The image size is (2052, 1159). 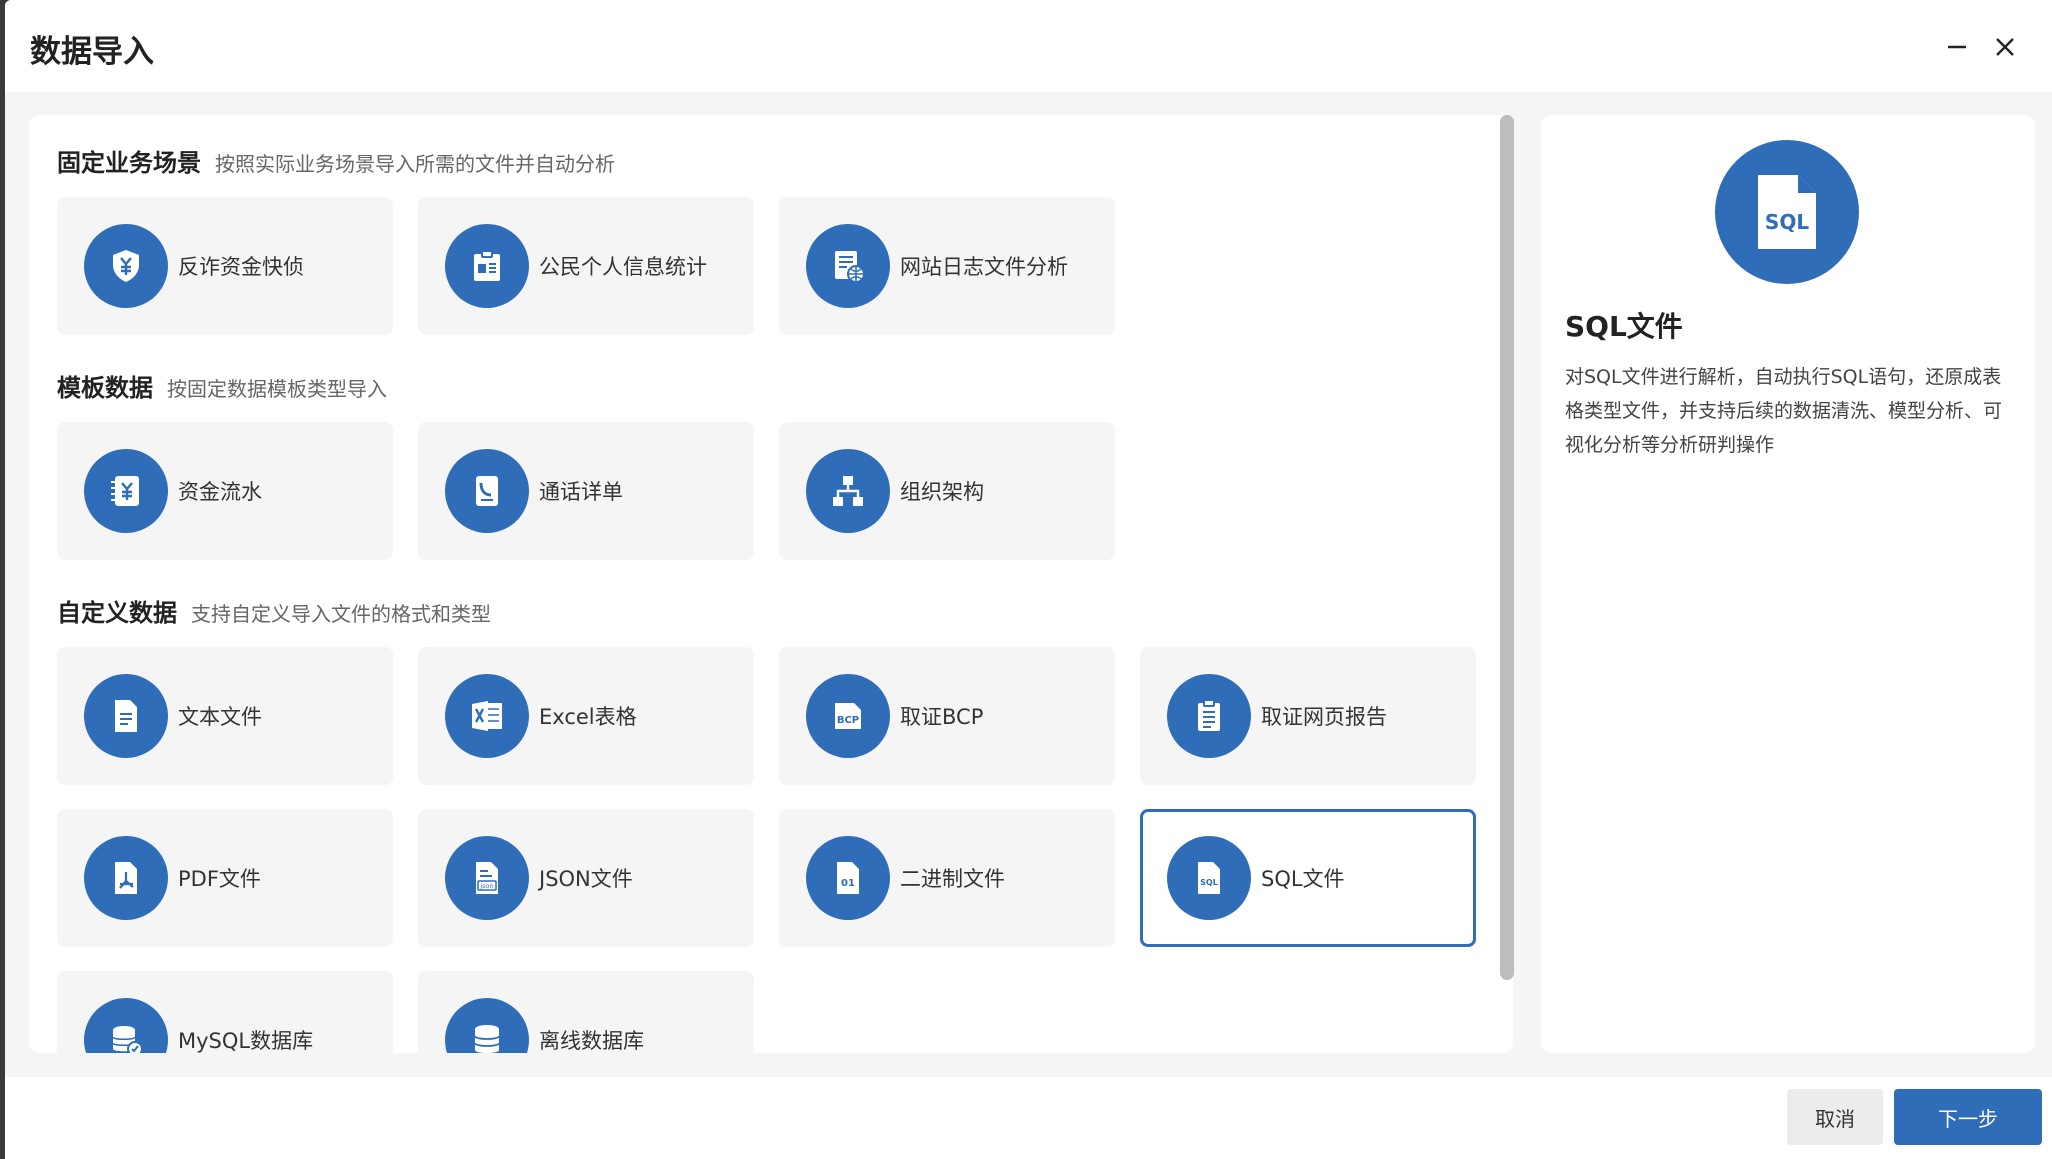 What do you see at coordinates (848, 266) in the screenshot?
I see `web-log-icon` at bounding box center [848, 266].